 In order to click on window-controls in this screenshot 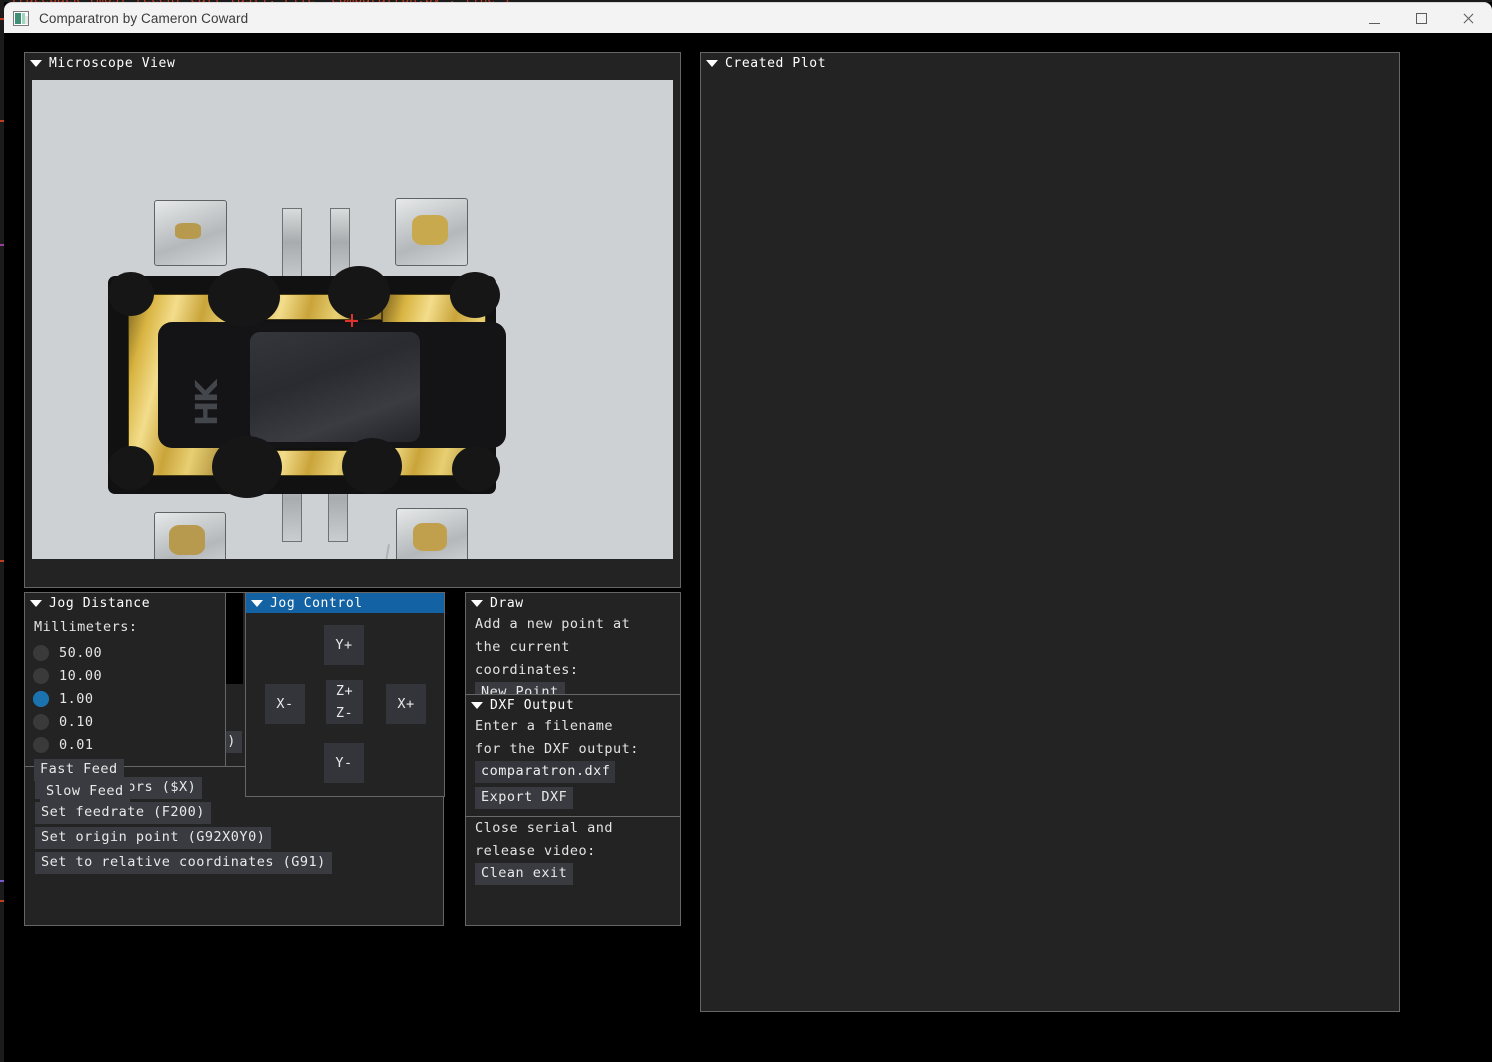, I will do `click(1421, 18)`.